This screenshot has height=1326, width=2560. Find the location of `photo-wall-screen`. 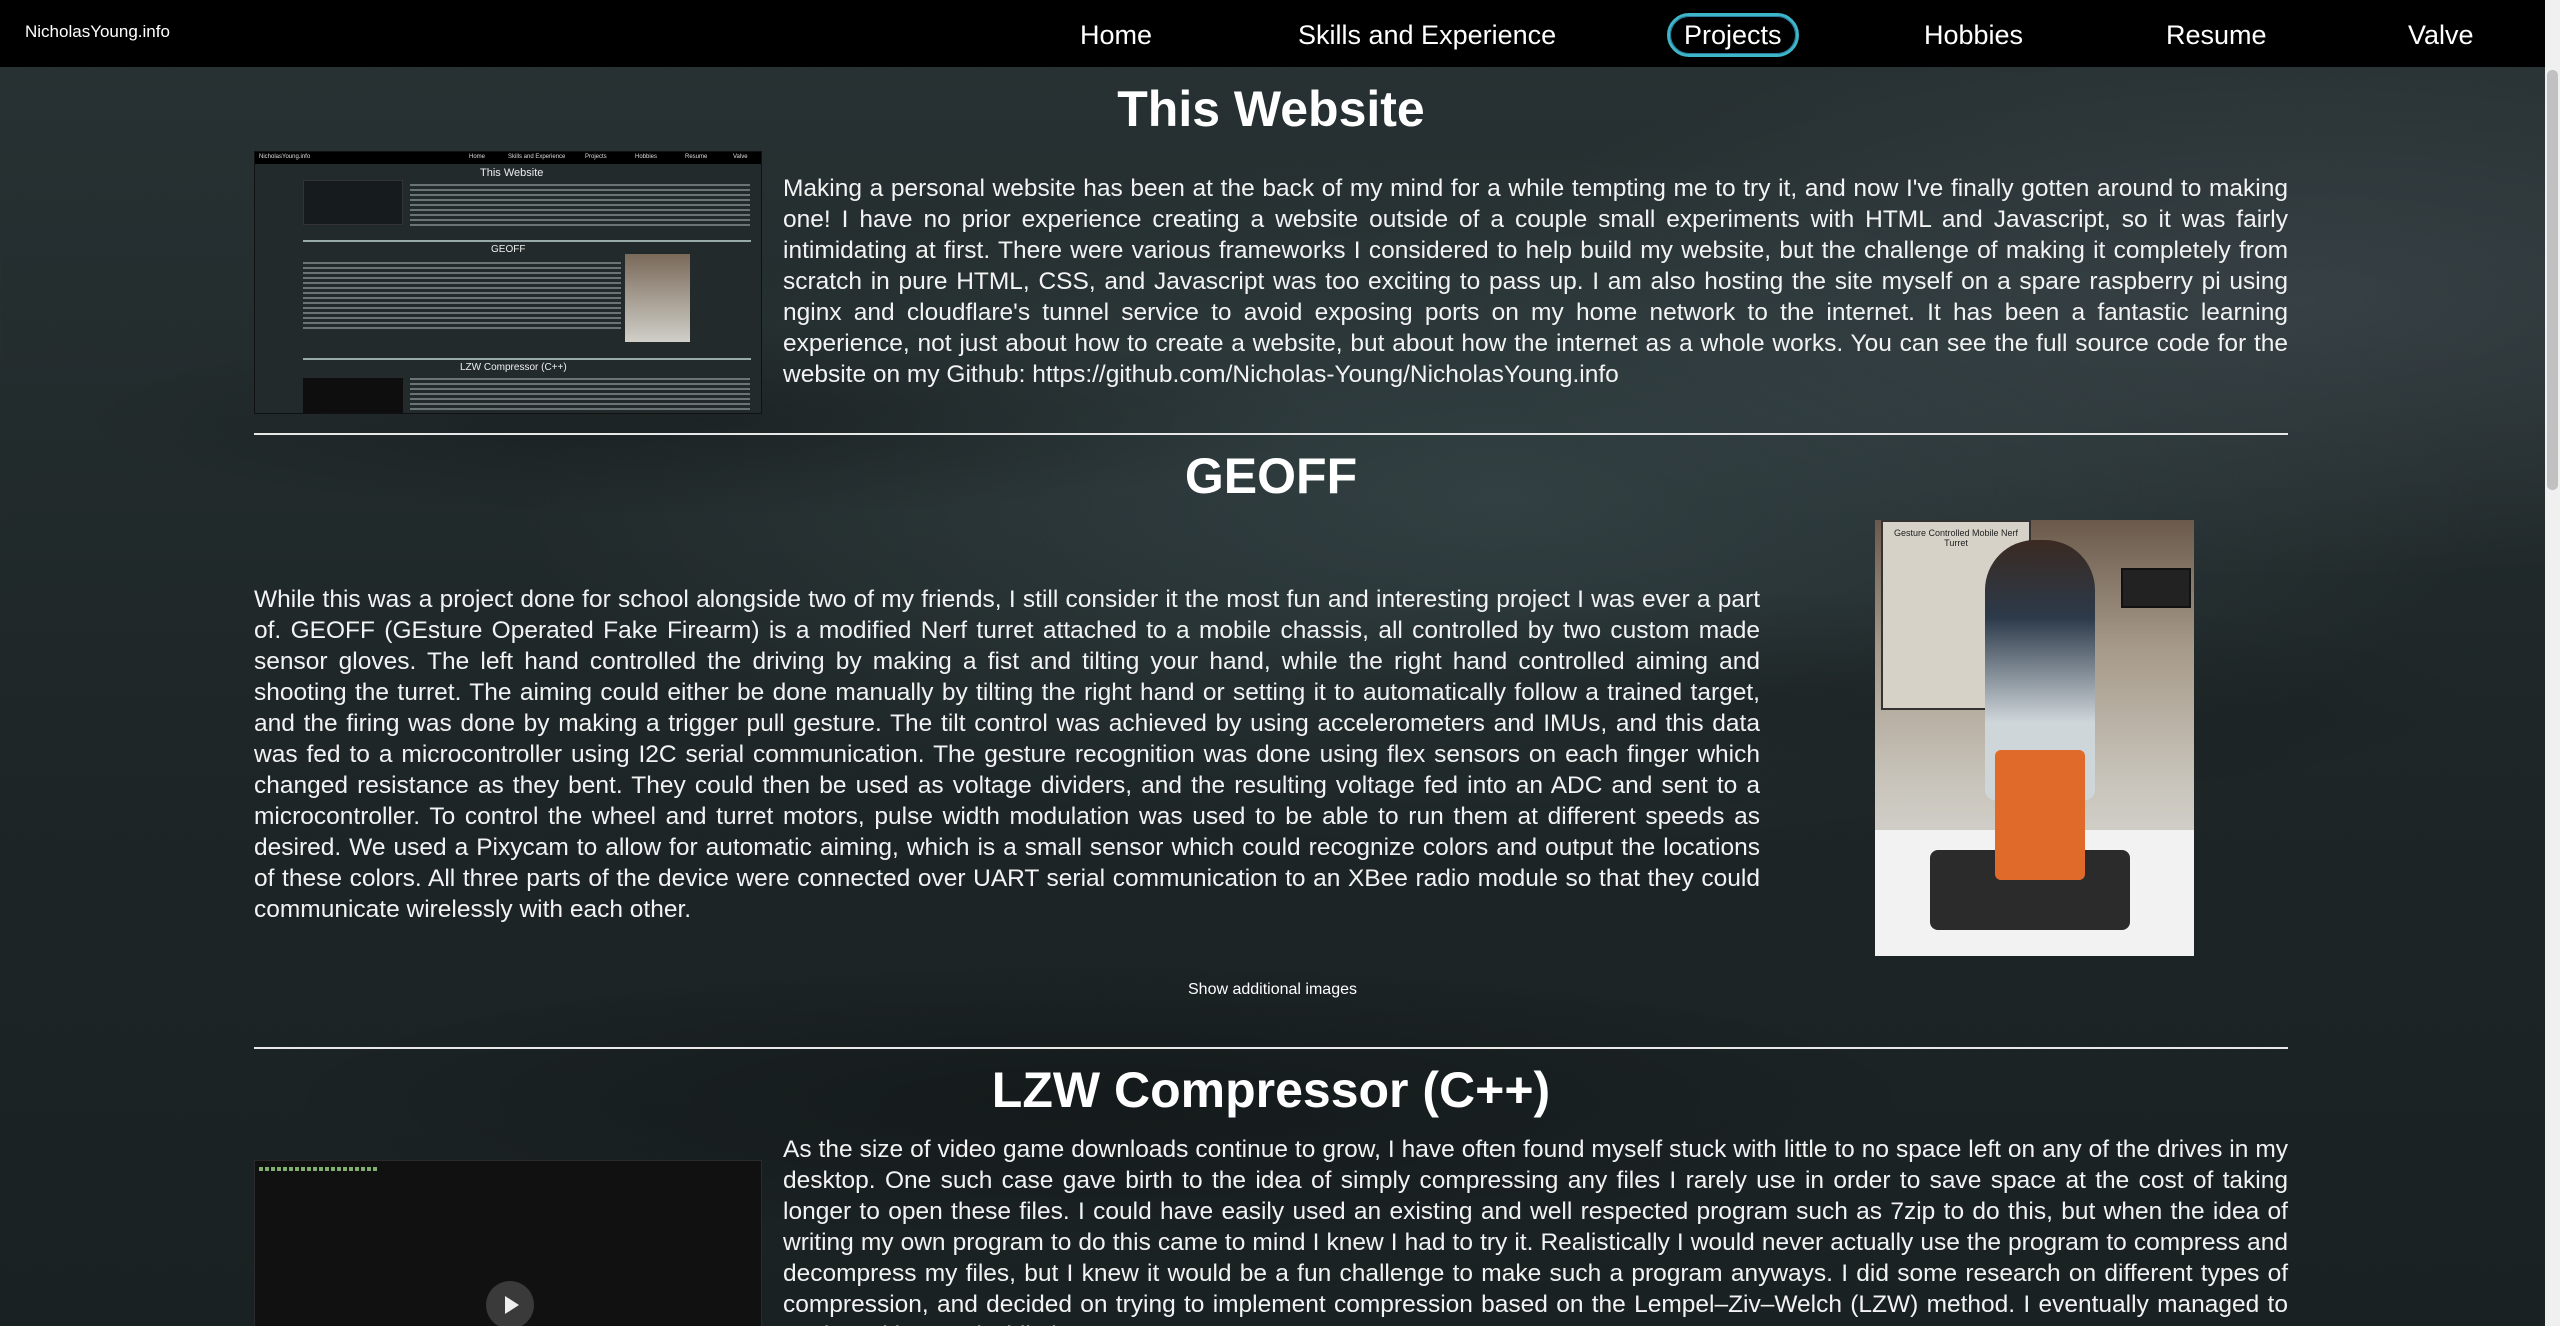

photo-wall-screen is located at coordinates (2156, 588).